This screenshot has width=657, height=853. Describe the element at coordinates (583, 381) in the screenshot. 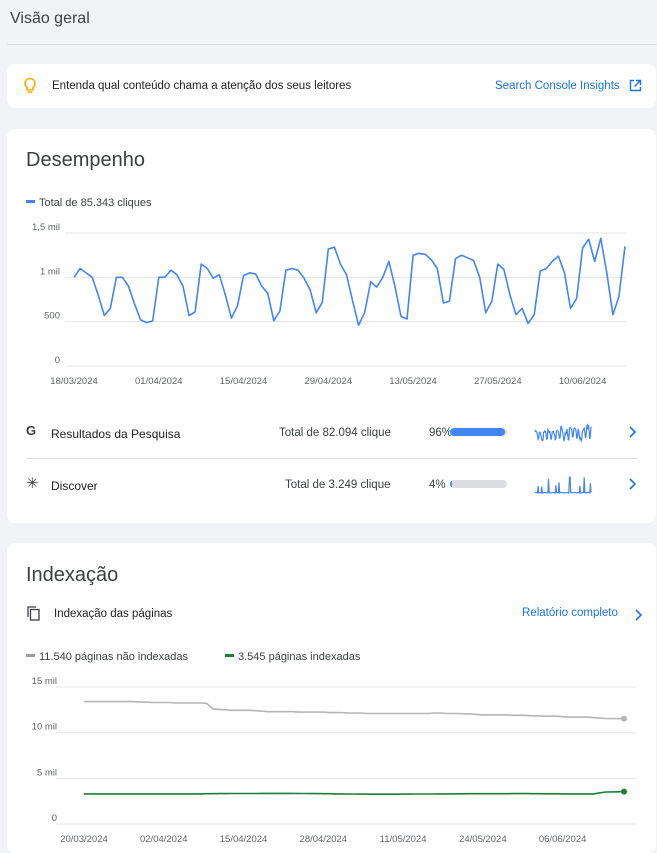

I see `x-tick-label: 10/06/2024` at that location.